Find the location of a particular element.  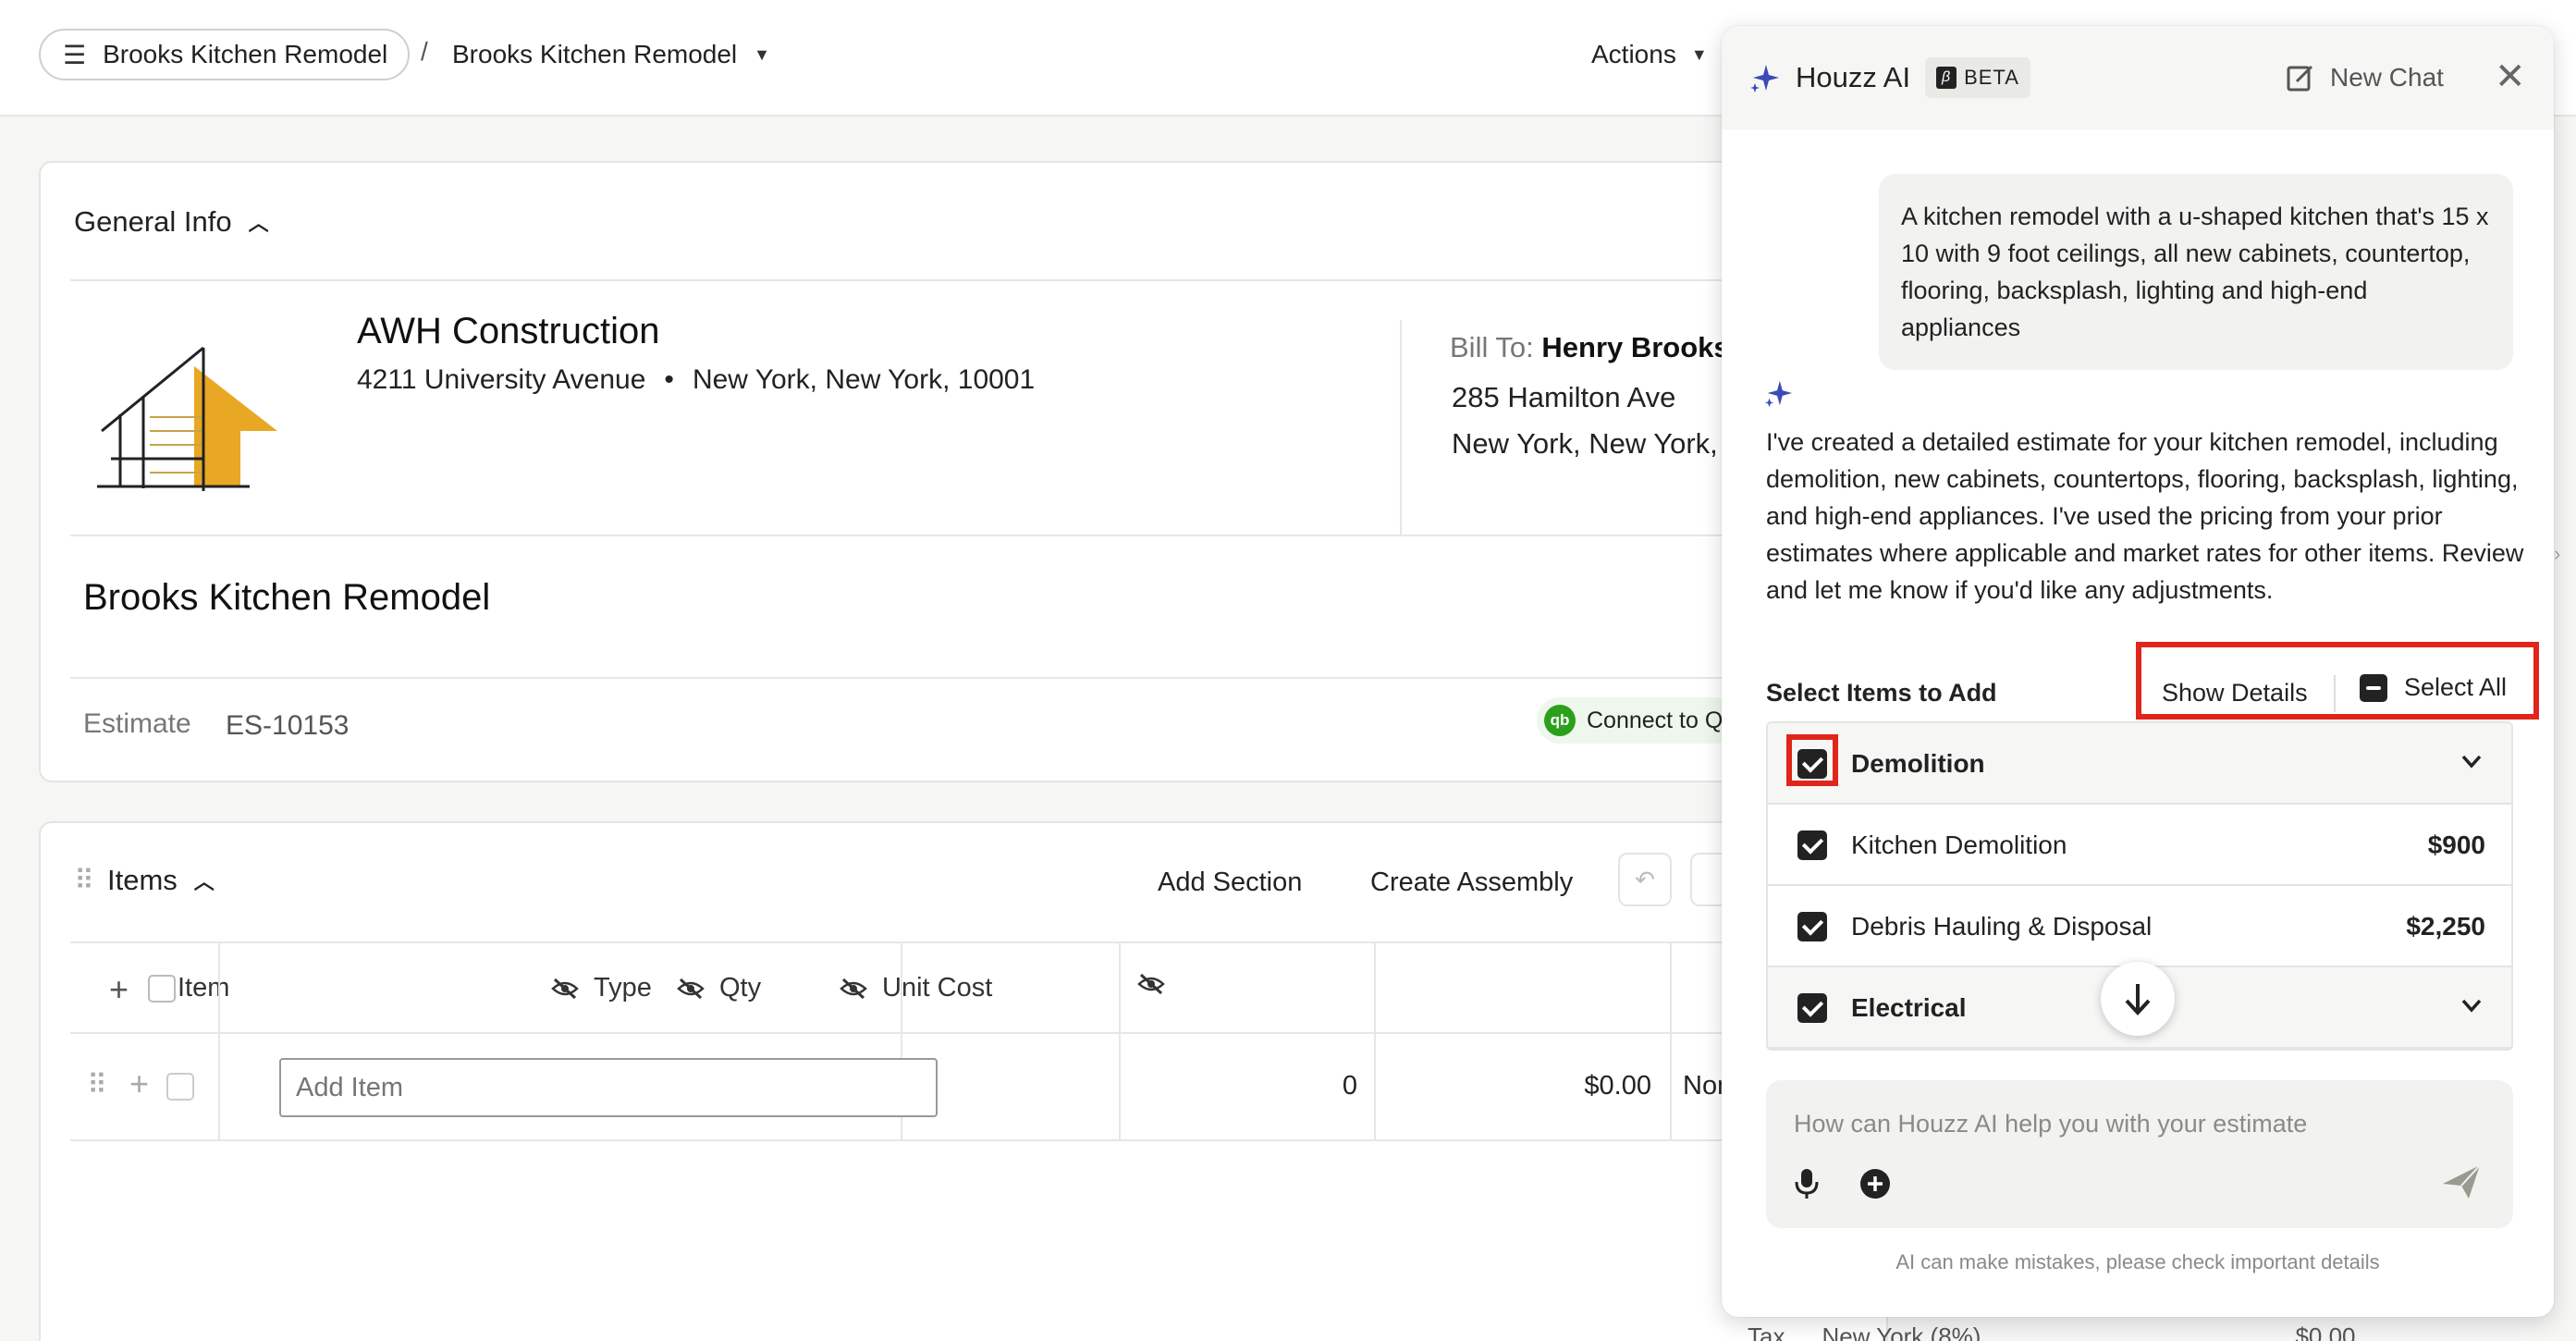

ai-panel-header: Houzz AI β BETA New Chat ✕ is located at coordinates (2138, 77).